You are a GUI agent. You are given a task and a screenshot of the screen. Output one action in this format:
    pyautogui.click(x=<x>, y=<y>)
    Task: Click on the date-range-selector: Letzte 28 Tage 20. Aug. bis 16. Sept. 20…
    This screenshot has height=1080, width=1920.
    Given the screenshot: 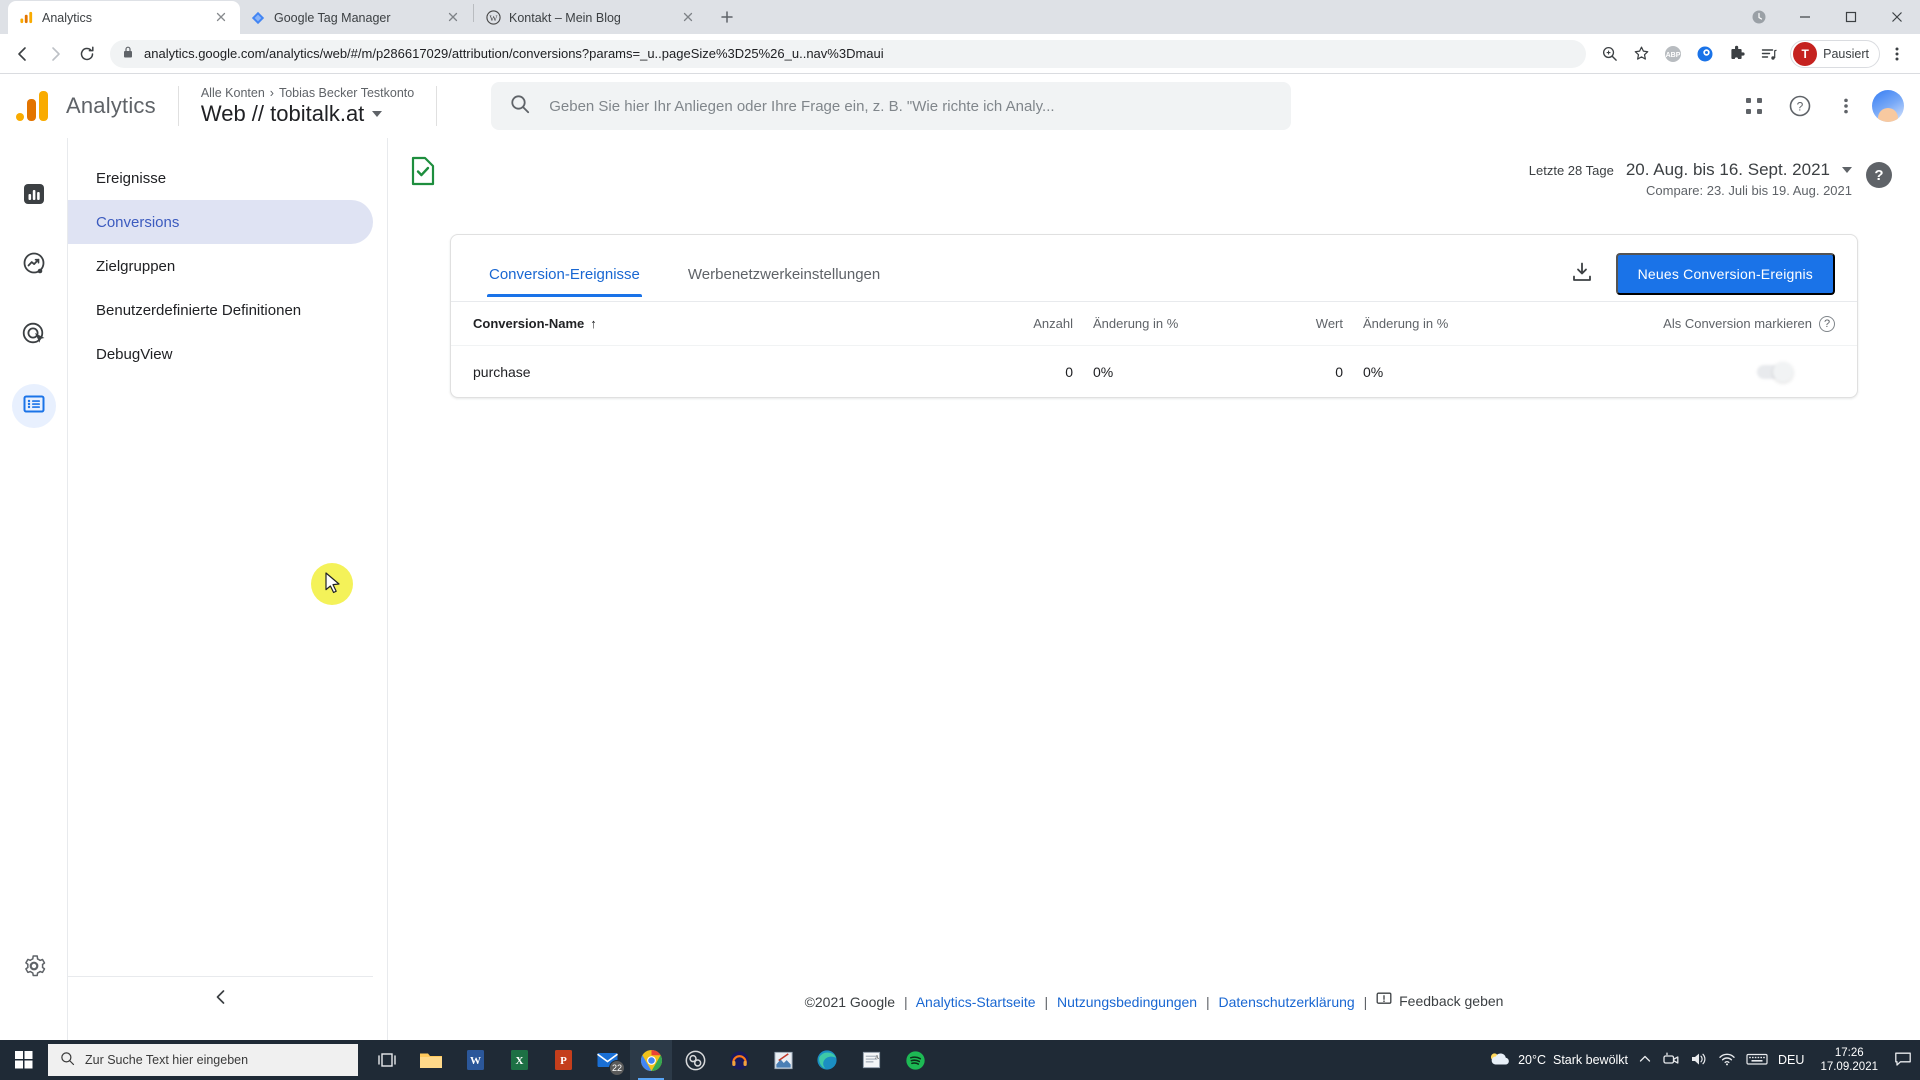 What is the action you would take?
    pyautogui.click(x=1690, y=170)
    